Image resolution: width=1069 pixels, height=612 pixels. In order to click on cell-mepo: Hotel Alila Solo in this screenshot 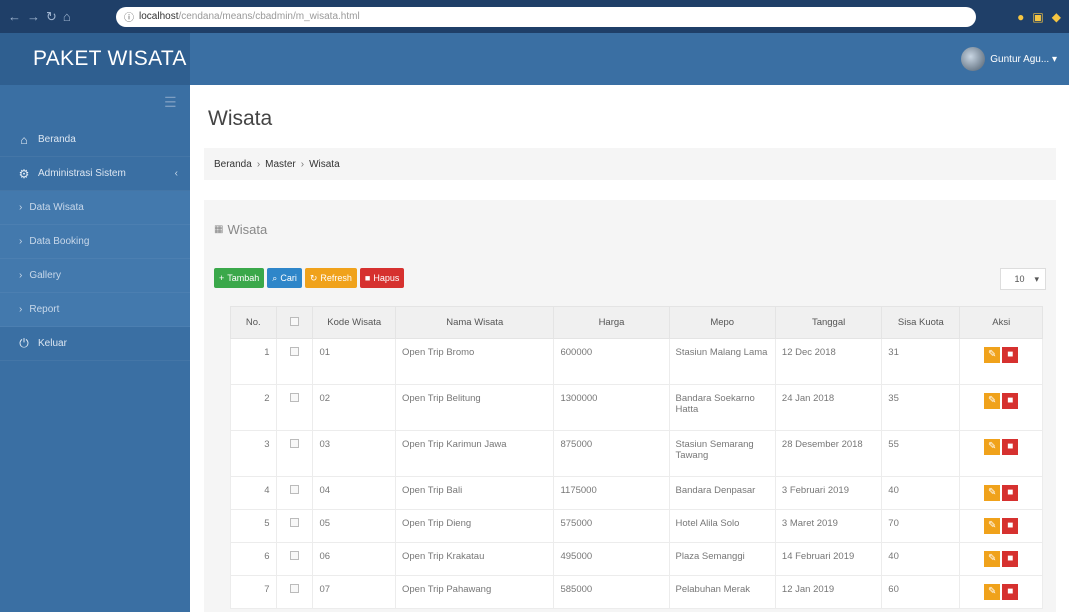, I will do `click(722, 526)`.